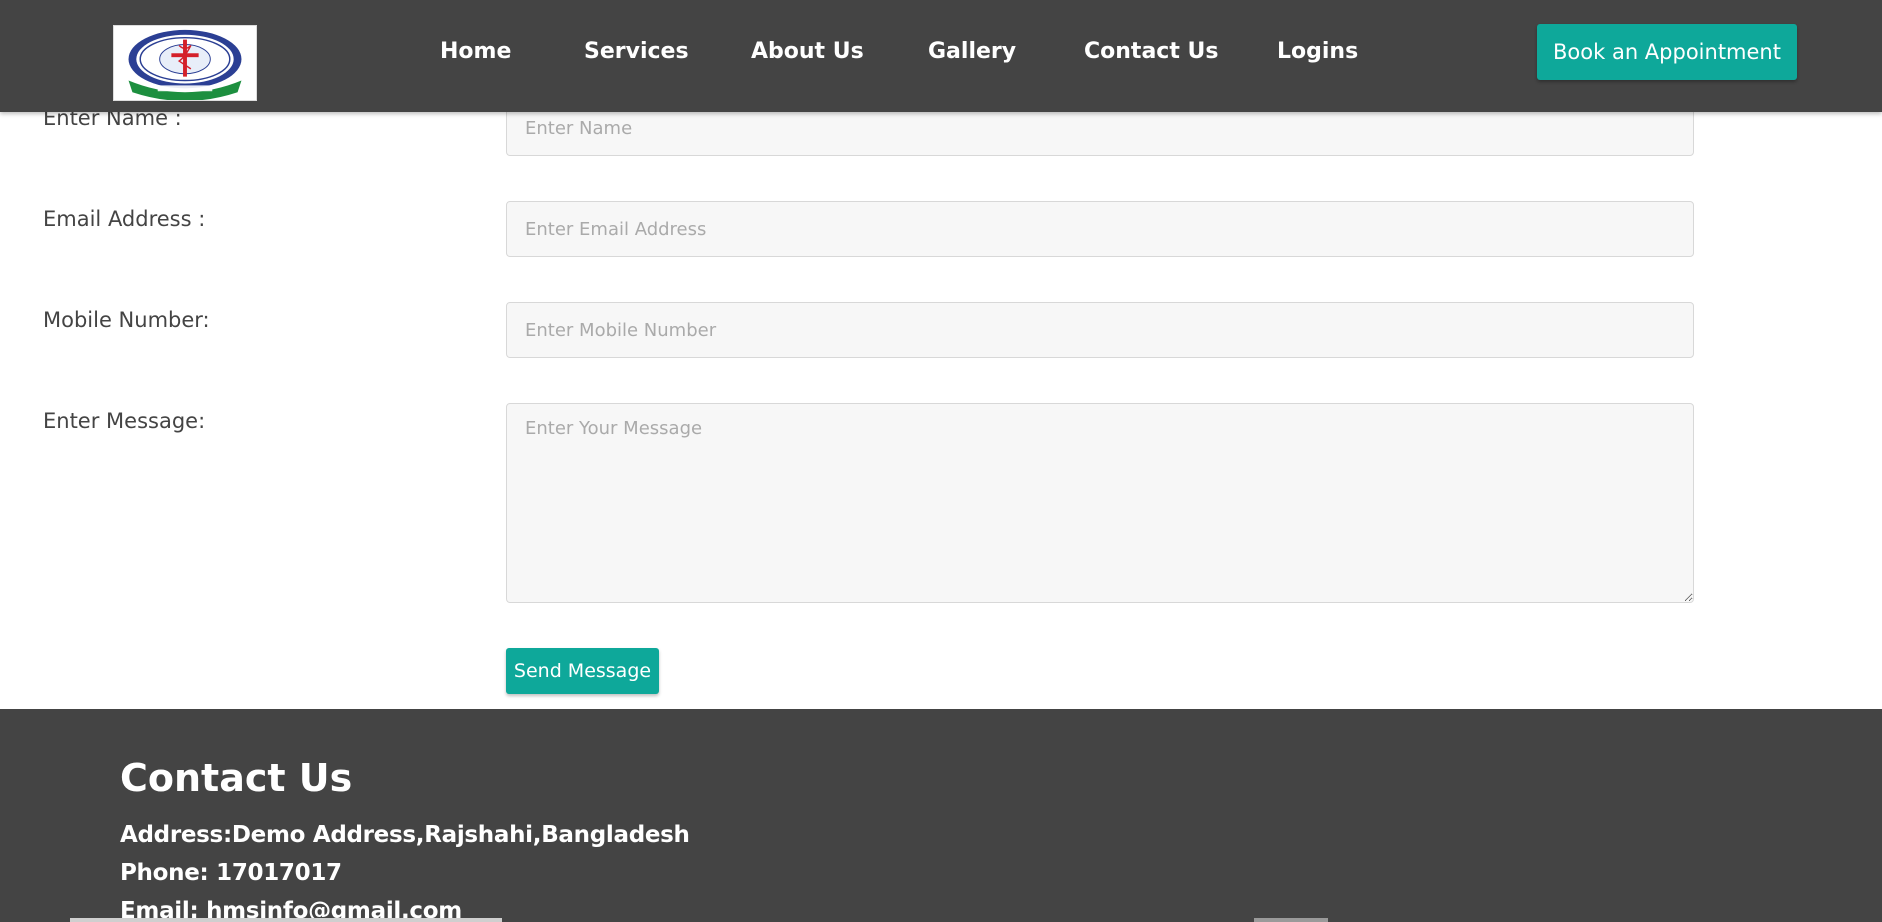  What do you see at coordinates (231, 873) in the screenshot?
I see `footer-phone: Phone: 17017017` at bounding box center [231, 873].